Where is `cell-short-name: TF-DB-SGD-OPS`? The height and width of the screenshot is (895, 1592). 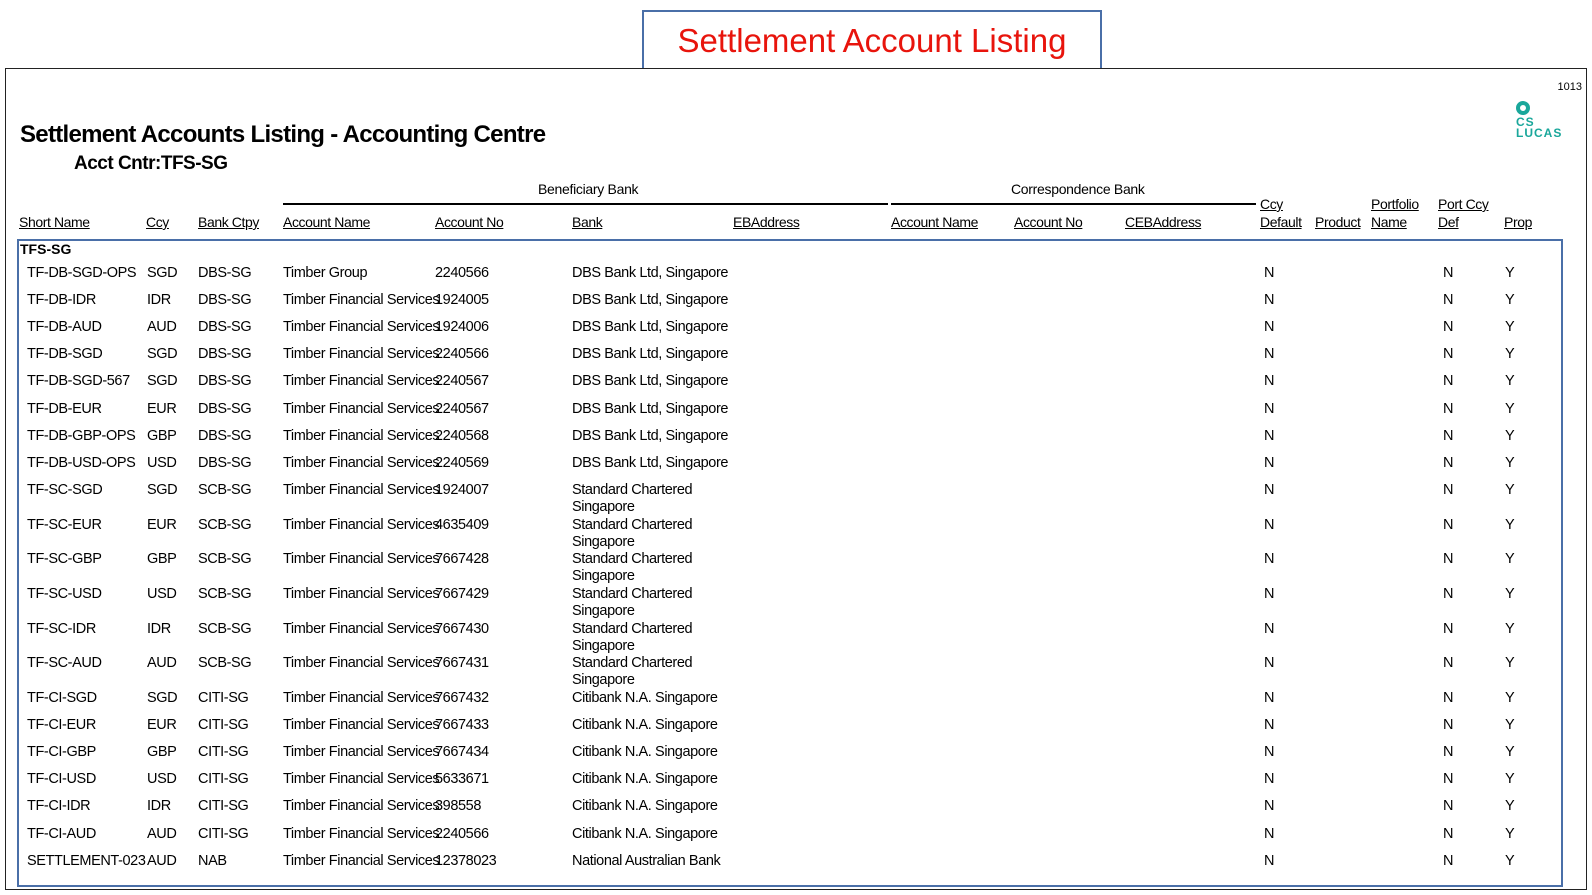 cell-short-name: TF-DB-SGD-OPS is located at coordinates (82, 273).